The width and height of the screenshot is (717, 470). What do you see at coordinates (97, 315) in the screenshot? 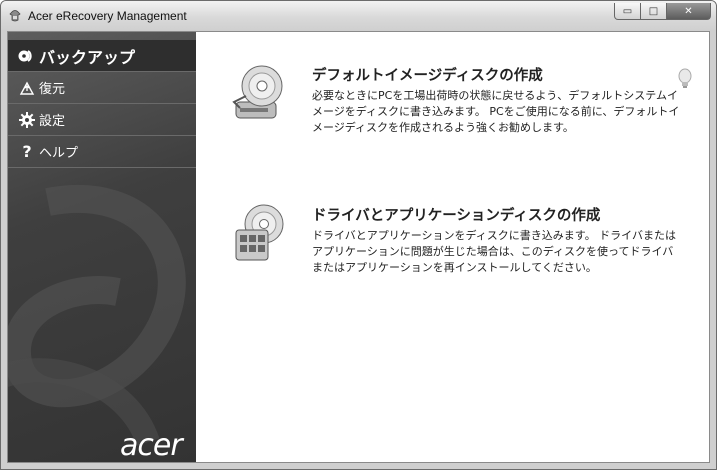
I see `sidebar-decoration` at bounding box center [97, 315].